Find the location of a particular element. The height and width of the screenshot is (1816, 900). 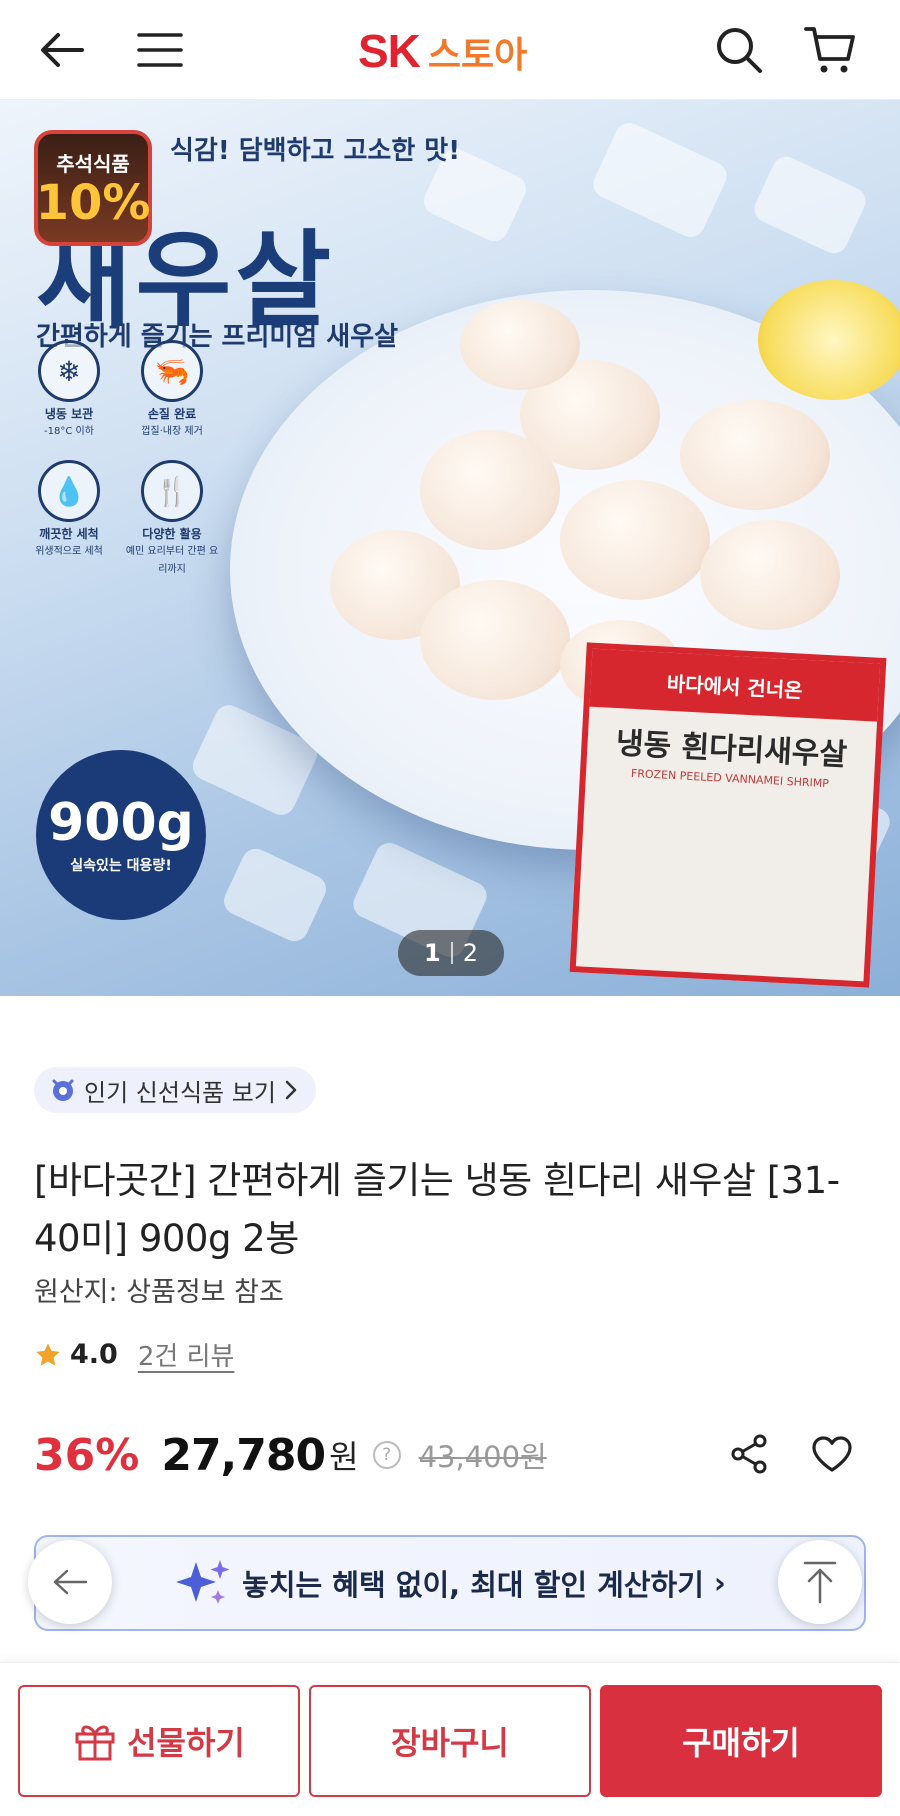

currency-unit: 원 is located at coordinates (344, 1457).